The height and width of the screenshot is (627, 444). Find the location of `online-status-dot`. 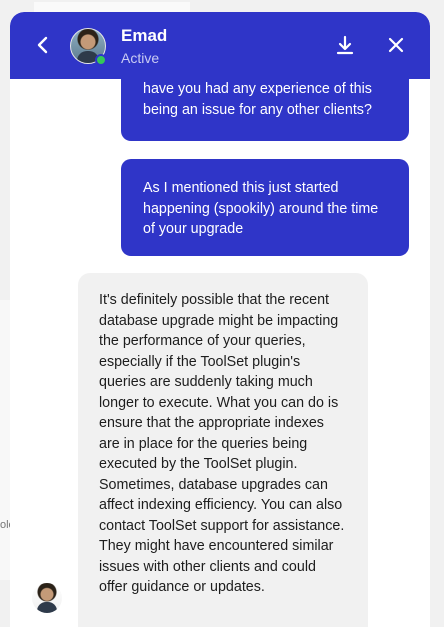

online-status-dot is located at coordinates (101, 60).